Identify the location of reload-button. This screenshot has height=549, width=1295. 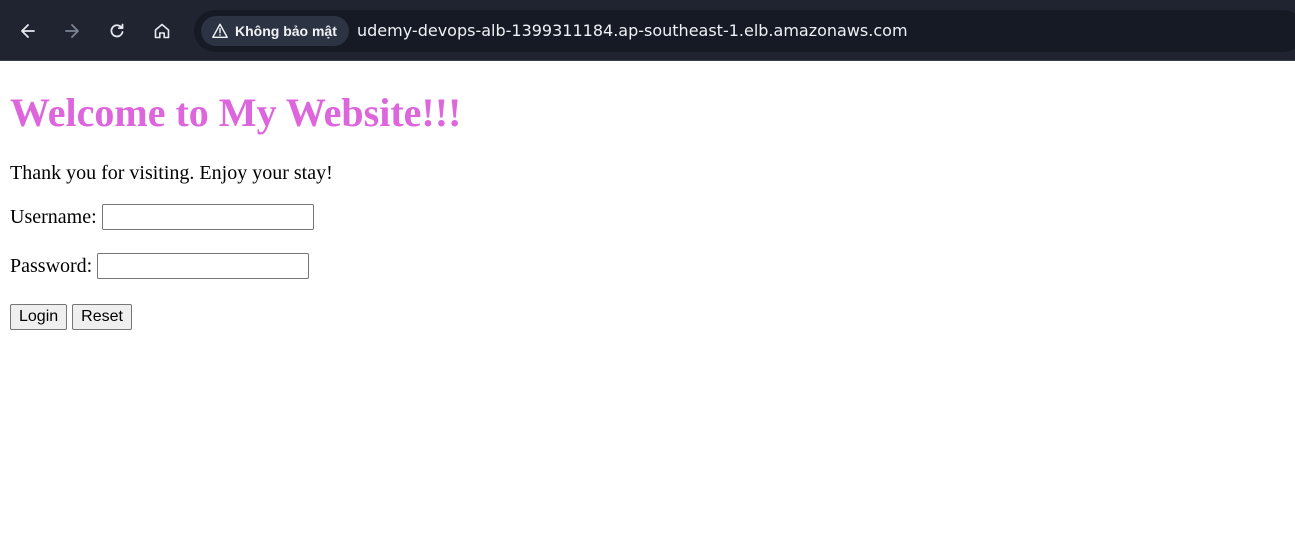
(117, 31).